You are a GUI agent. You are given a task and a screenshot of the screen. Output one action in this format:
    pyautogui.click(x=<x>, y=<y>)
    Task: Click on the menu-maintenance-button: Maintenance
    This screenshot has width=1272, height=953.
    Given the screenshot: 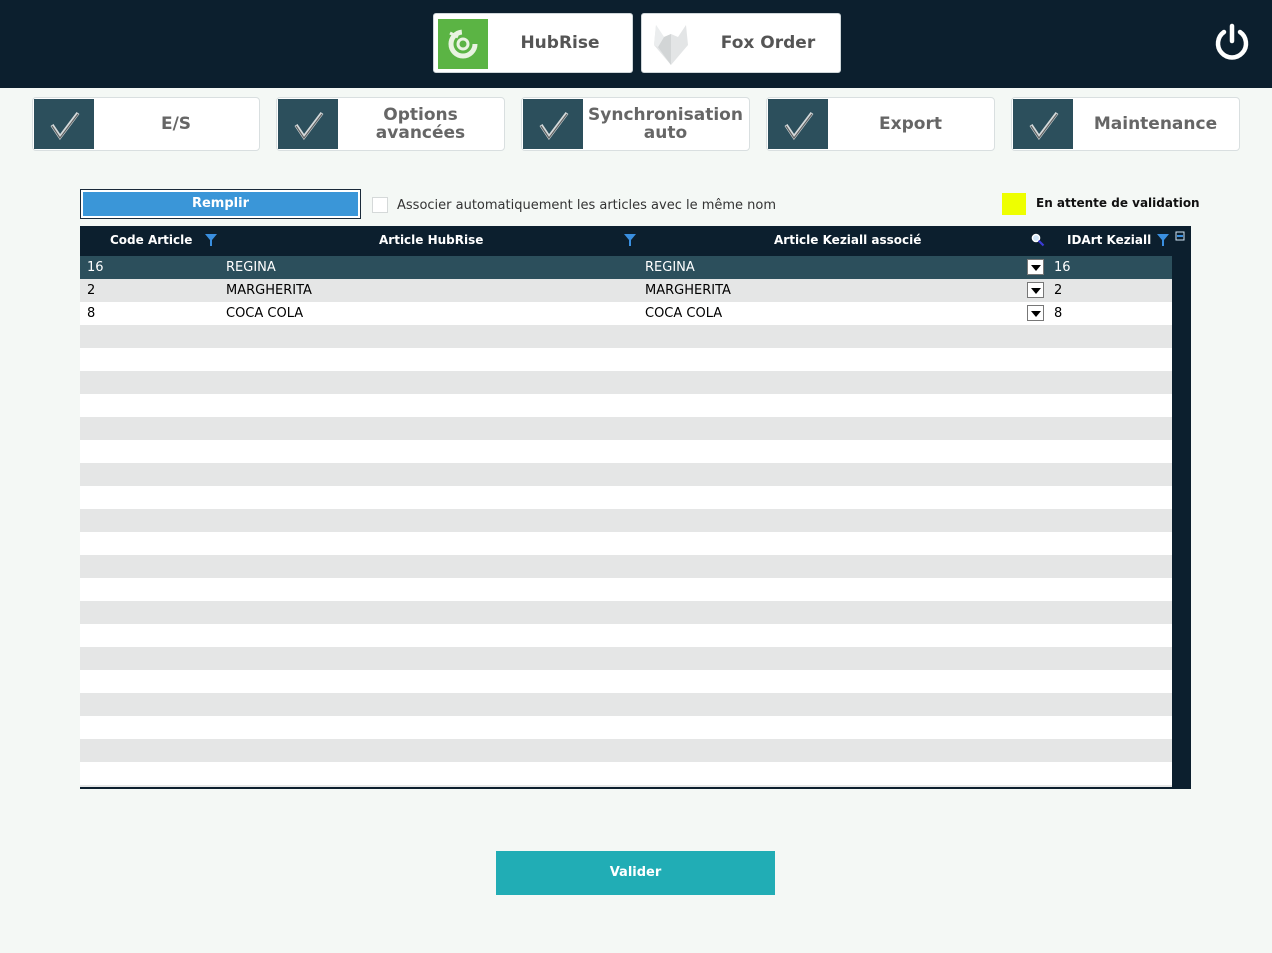 What is the action you would take?
    pyautogui.click(x=1125, y=124)
    